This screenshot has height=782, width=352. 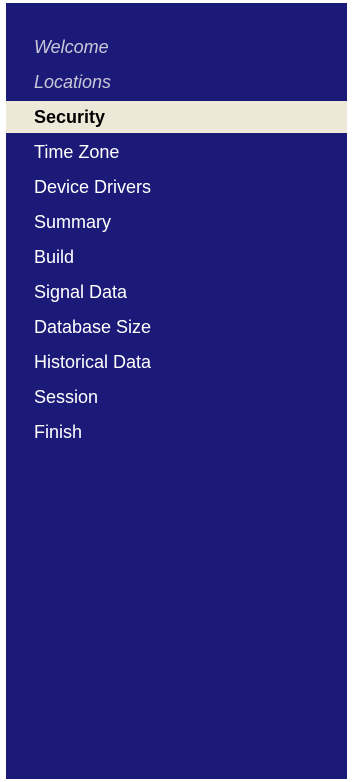 What do you see at coordinates (176, 187) in the screenshot?
I see `step-device-drivers: Device Drivers` at bounding box center [176, 187].